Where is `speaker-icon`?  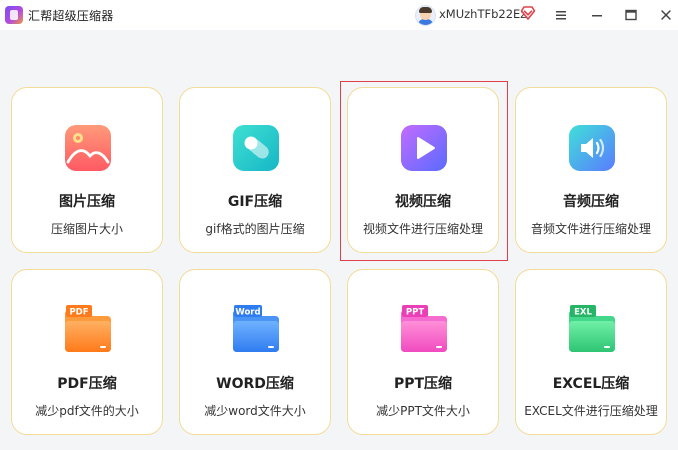 speaker-icon is located at coordinates (592, 148).